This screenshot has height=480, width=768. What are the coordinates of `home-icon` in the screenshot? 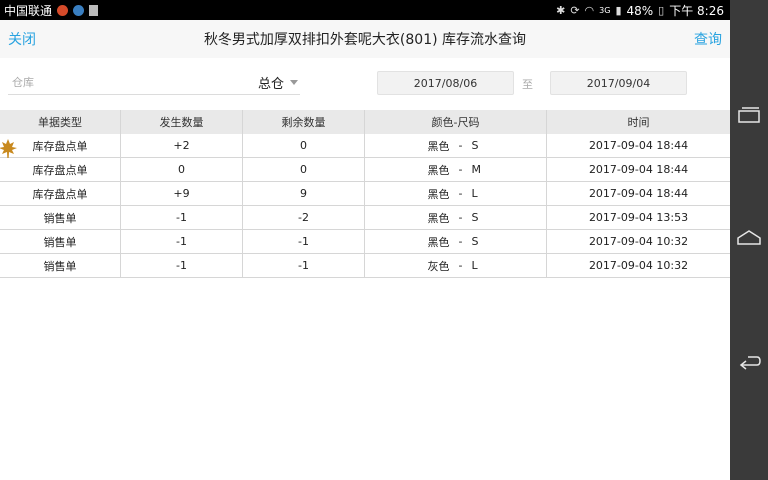 It's located at (749, 237).